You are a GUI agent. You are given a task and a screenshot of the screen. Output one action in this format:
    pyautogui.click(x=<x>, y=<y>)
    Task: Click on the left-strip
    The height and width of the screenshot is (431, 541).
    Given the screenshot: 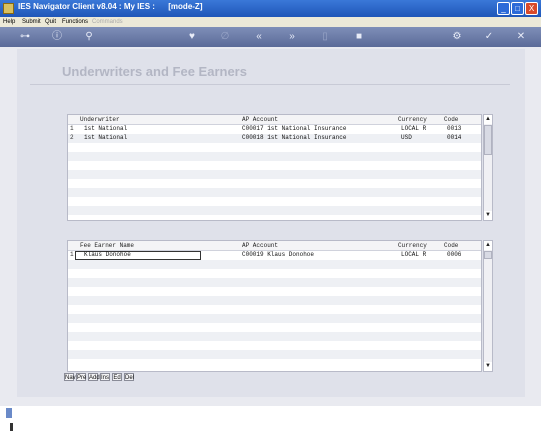 What is the action you would take?
    pyautogui.click(x=8, y=239)
    